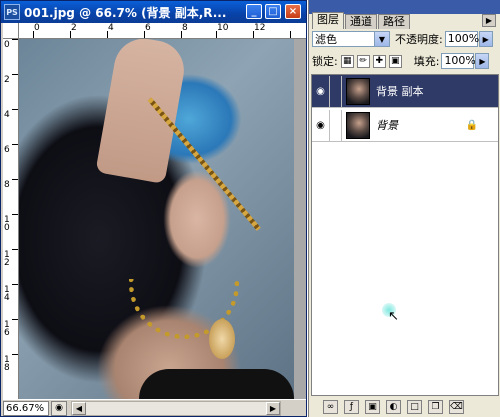  Describe the element at coordinates (7, 294) in the screenshot. I see `ruler-label: 14` at that location.